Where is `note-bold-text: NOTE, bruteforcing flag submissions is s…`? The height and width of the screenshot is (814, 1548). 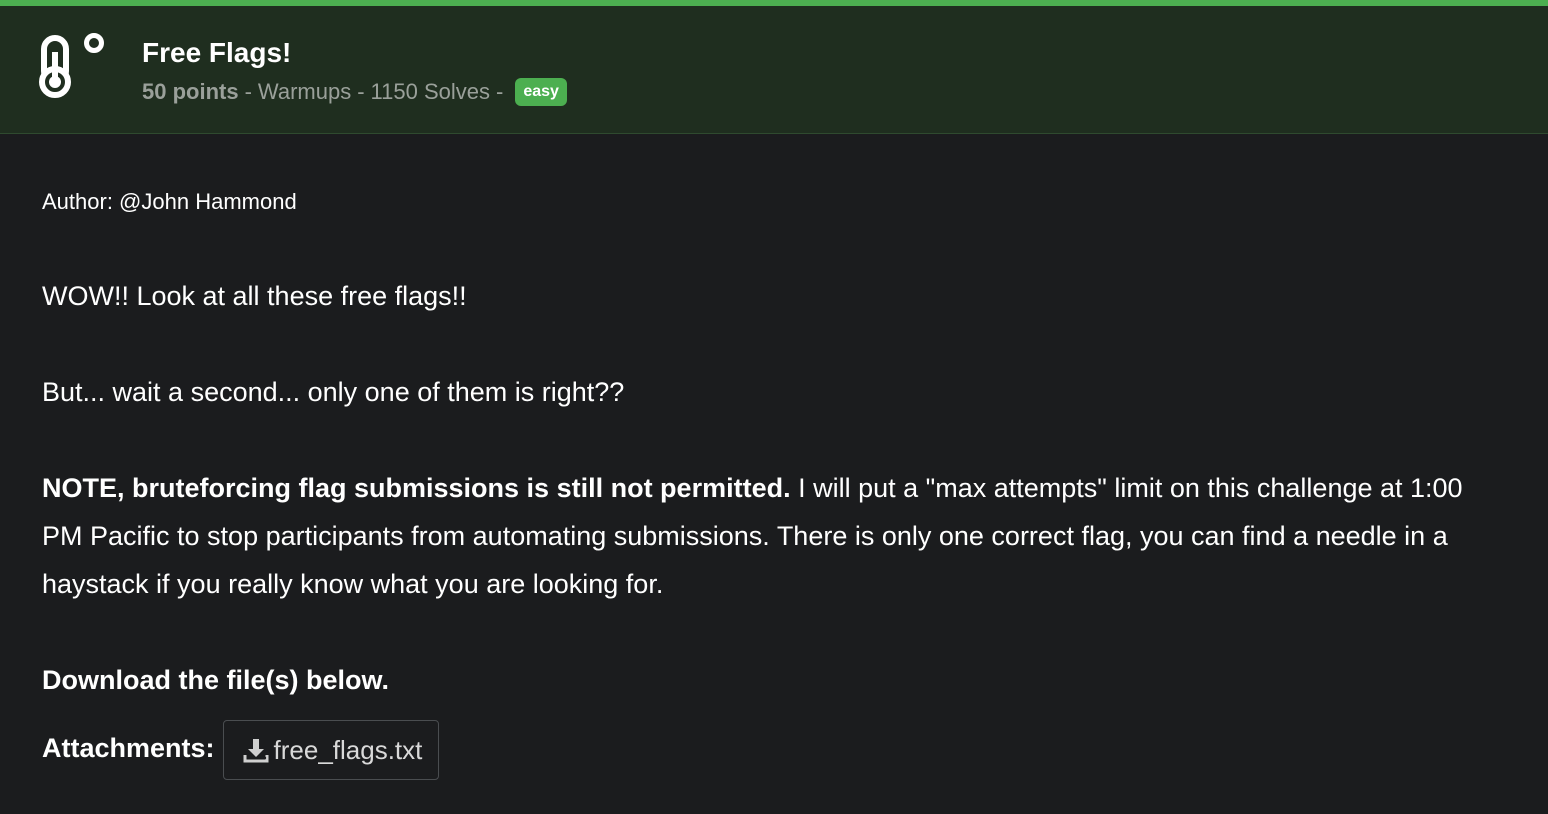 note-bold-text: NOTE, bruteforcing flag submissions is s… is located at coordinates (416, 488).